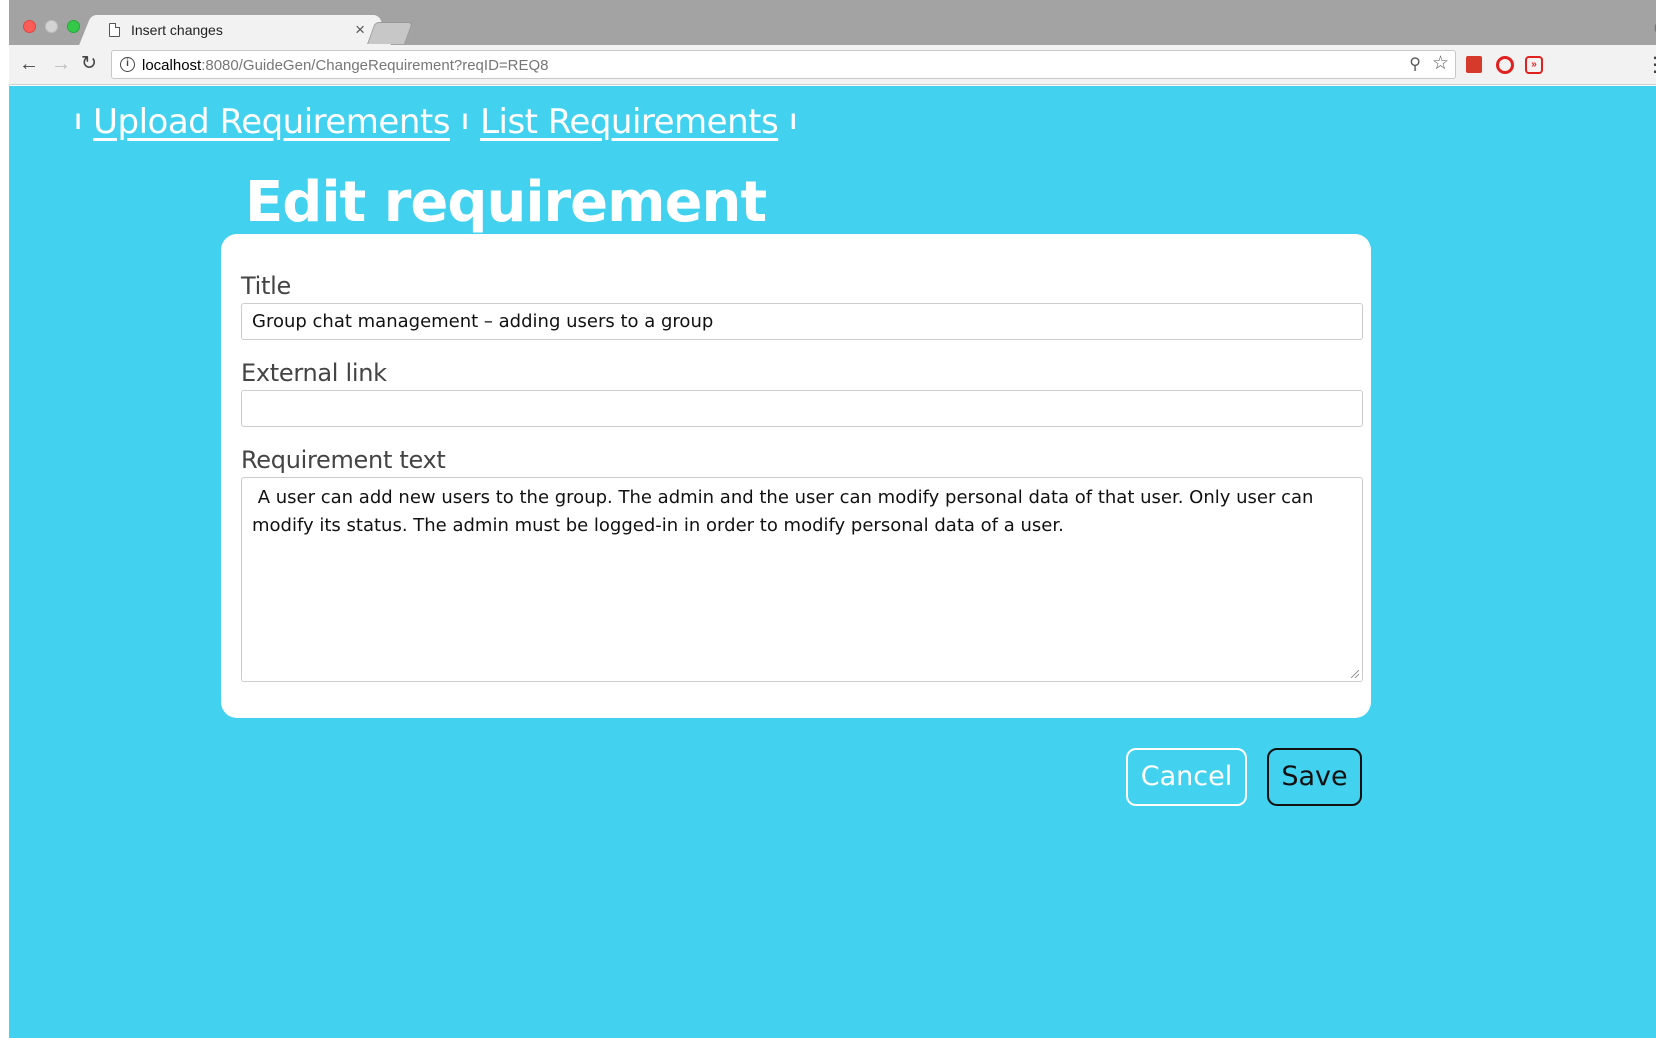  I want to click on bookmark-star-icon: ☆, so click(1440, 63).